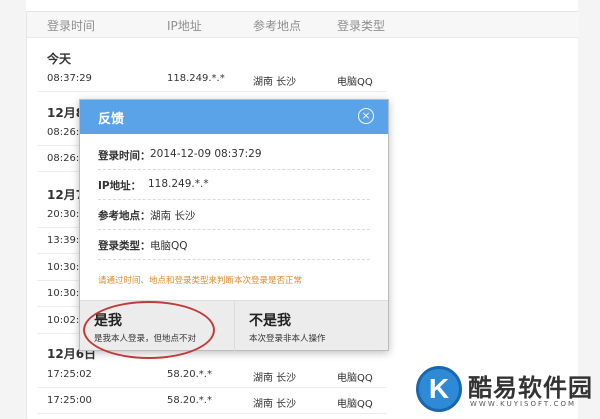 The height and width of the screenshot is (419, 600). Describe the element at coordinates (270, 321) in the screenshot. I see `choice-title: 不是我` at that location.